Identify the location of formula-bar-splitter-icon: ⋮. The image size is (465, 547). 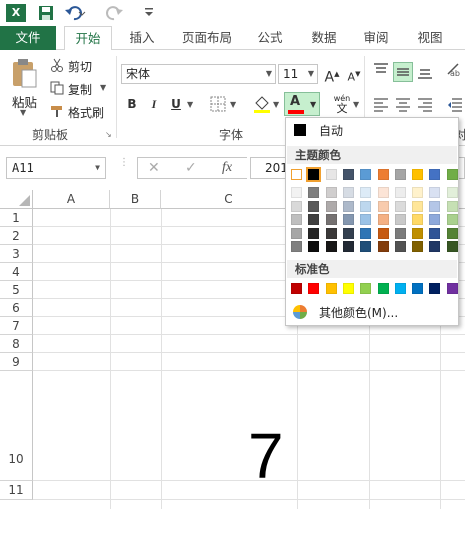
(124, 167).